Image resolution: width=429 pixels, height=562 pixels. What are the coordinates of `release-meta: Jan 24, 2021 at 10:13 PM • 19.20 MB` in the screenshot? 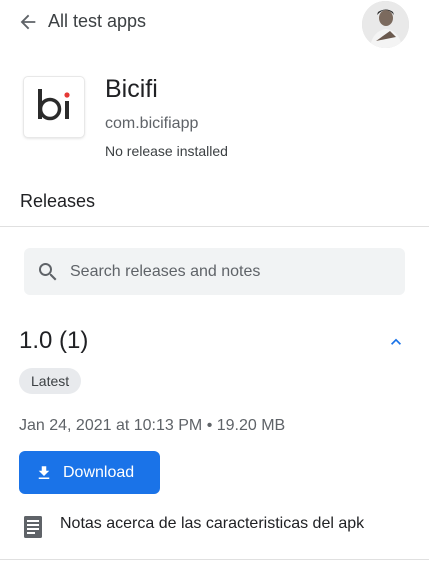 It's located at (152, 425).